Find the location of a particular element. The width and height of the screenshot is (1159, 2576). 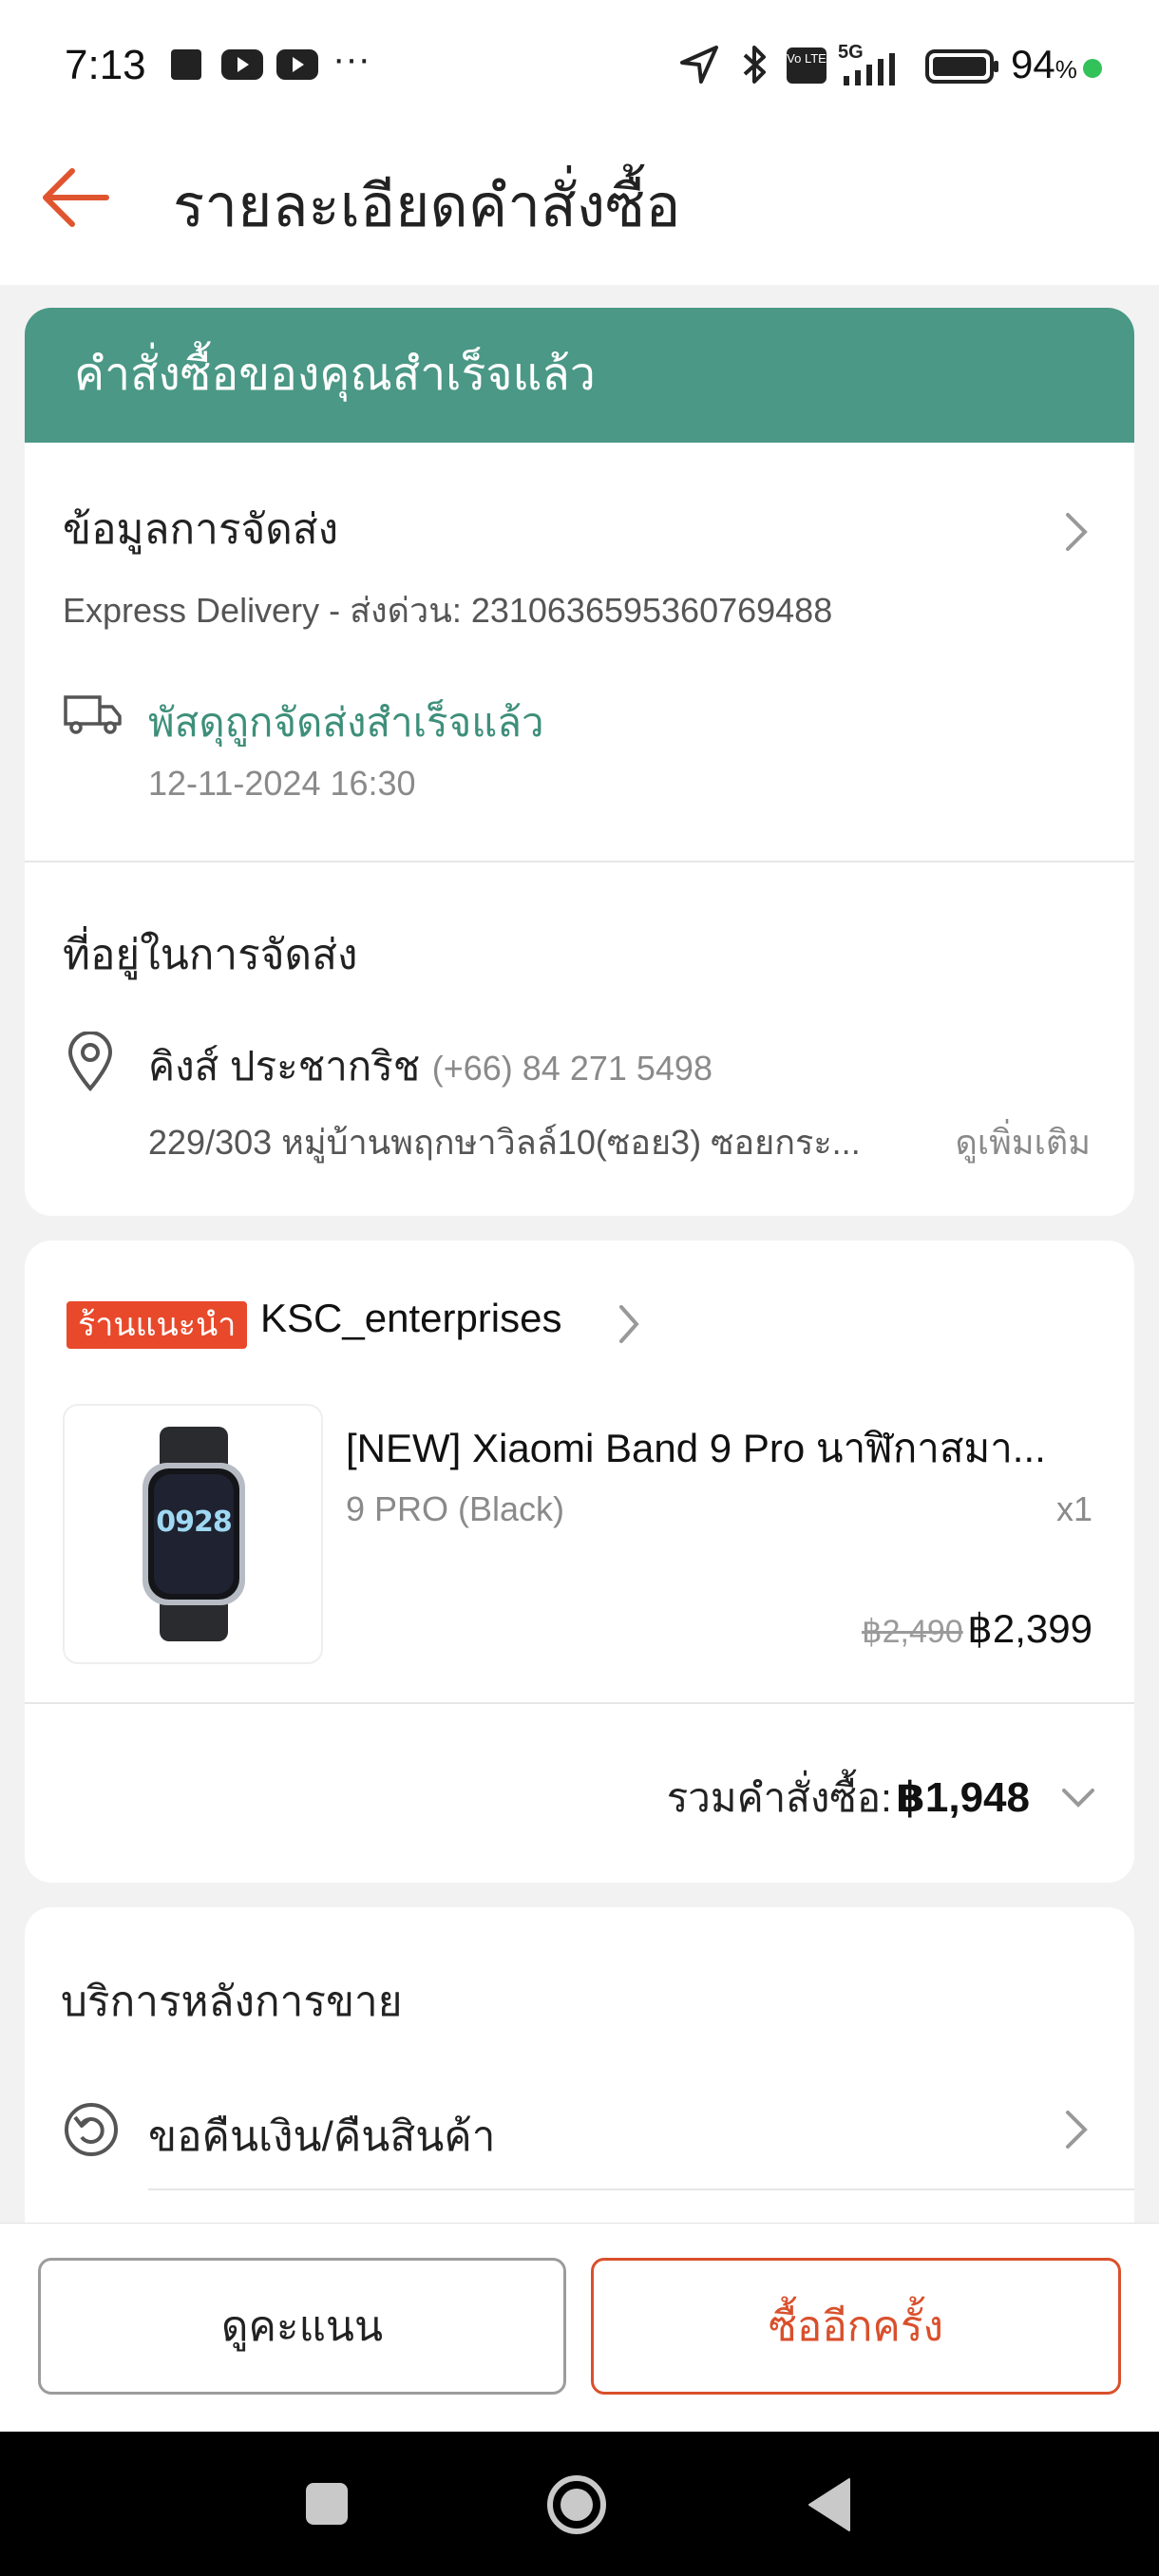

volte-label: Vo LTE is located at coordinates (806, 58).